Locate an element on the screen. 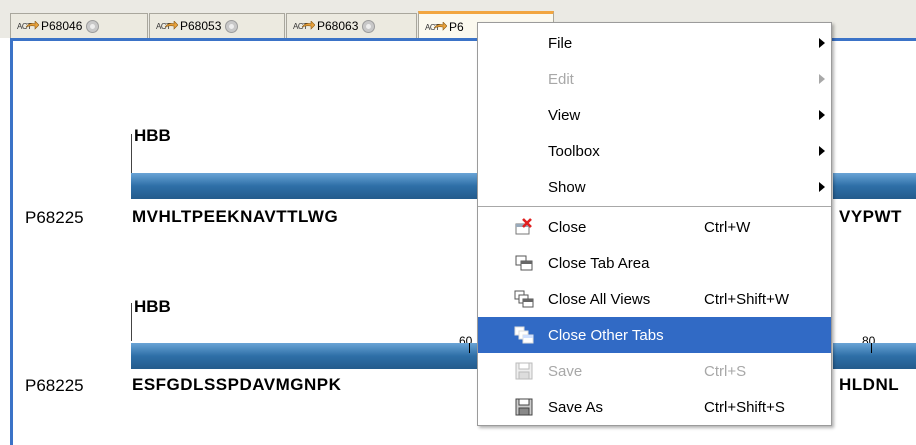 The height and width of the screenshot is (445, 916). tab-p68063: ACT P68063 is located at coordinates (351, 25).